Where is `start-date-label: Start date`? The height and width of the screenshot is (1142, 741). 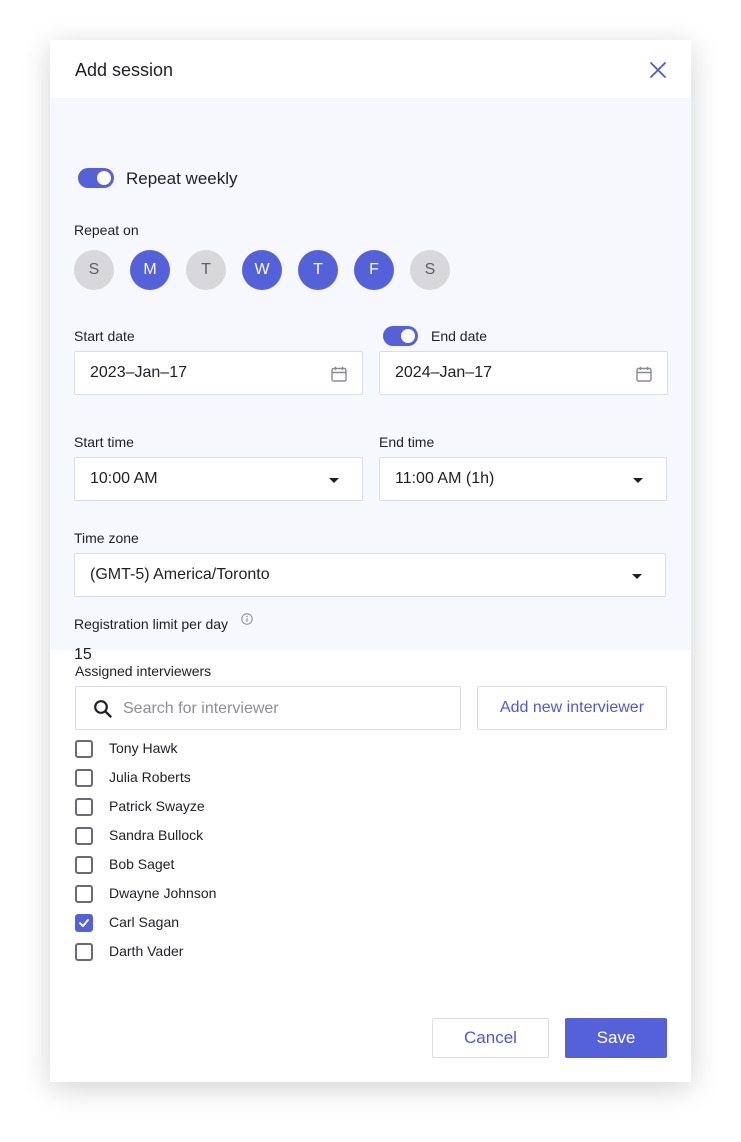 start-date-label: Start date is located at coordinates (104, 336).